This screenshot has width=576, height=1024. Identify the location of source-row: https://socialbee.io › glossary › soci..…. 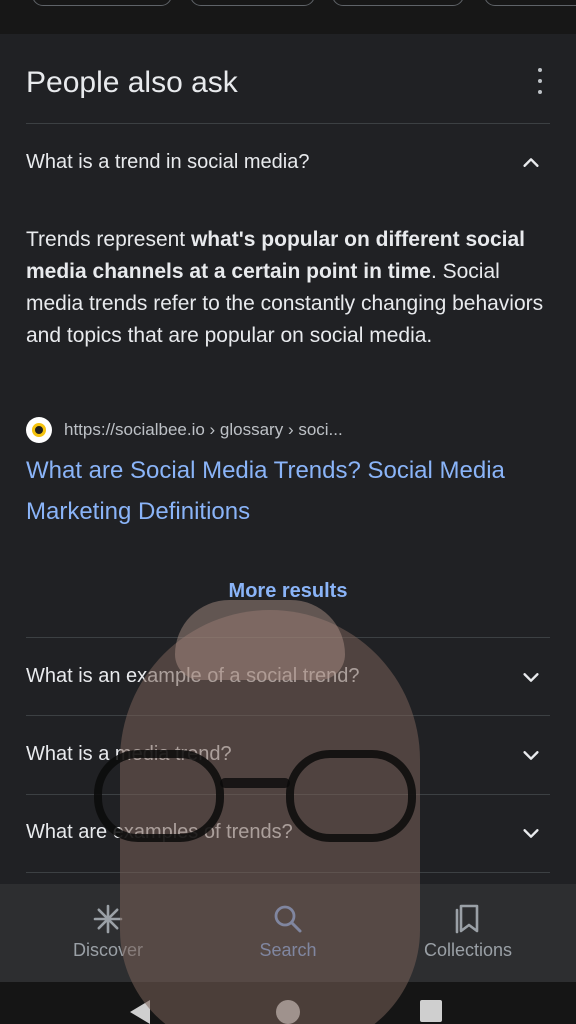
(184, 430).